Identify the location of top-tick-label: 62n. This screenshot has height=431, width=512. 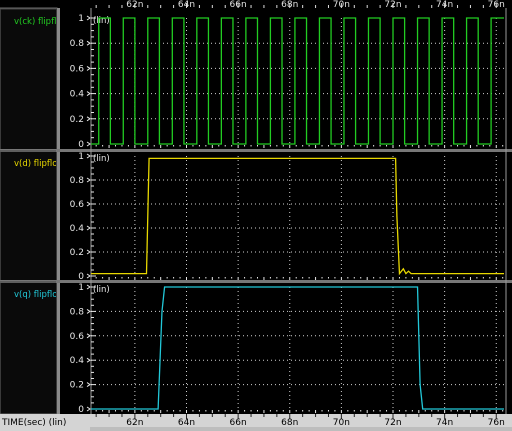
(134, 5).